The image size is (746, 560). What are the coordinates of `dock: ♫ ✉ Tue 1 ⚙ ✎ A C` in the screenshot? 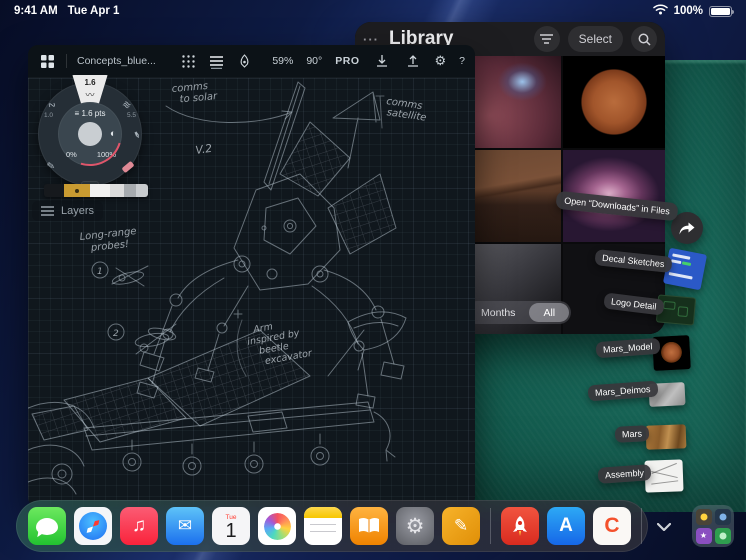 It's located at (332, 526).